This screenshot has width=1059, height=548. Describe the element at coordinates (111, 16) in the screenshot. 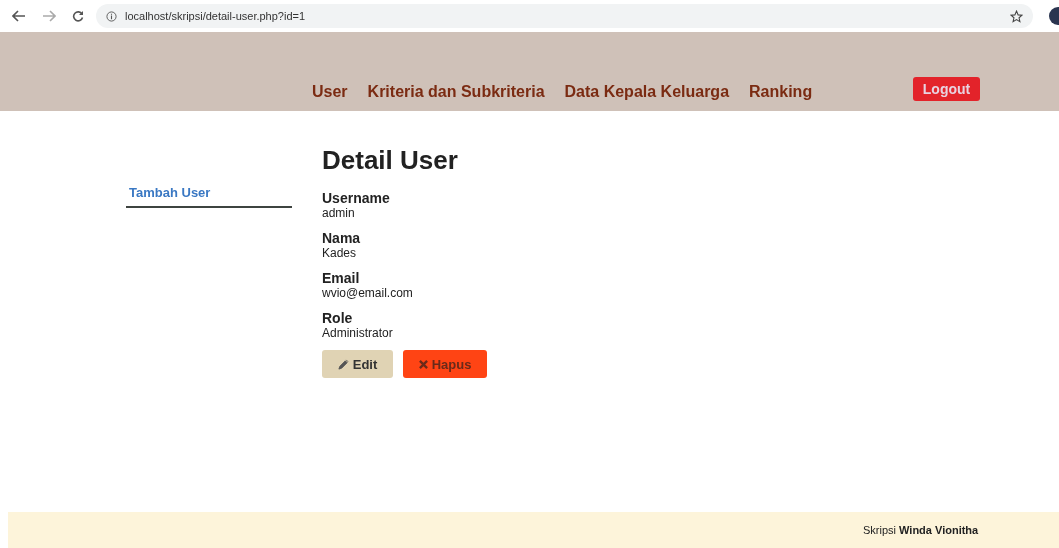

I see `info-icon` at that location.